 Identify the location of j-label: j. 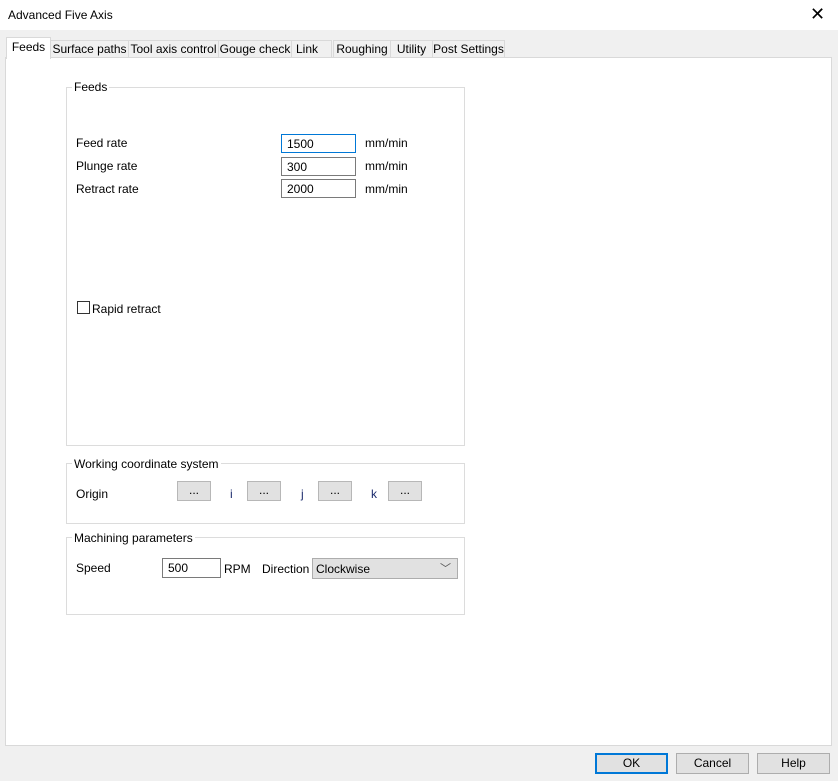
(302, 494).